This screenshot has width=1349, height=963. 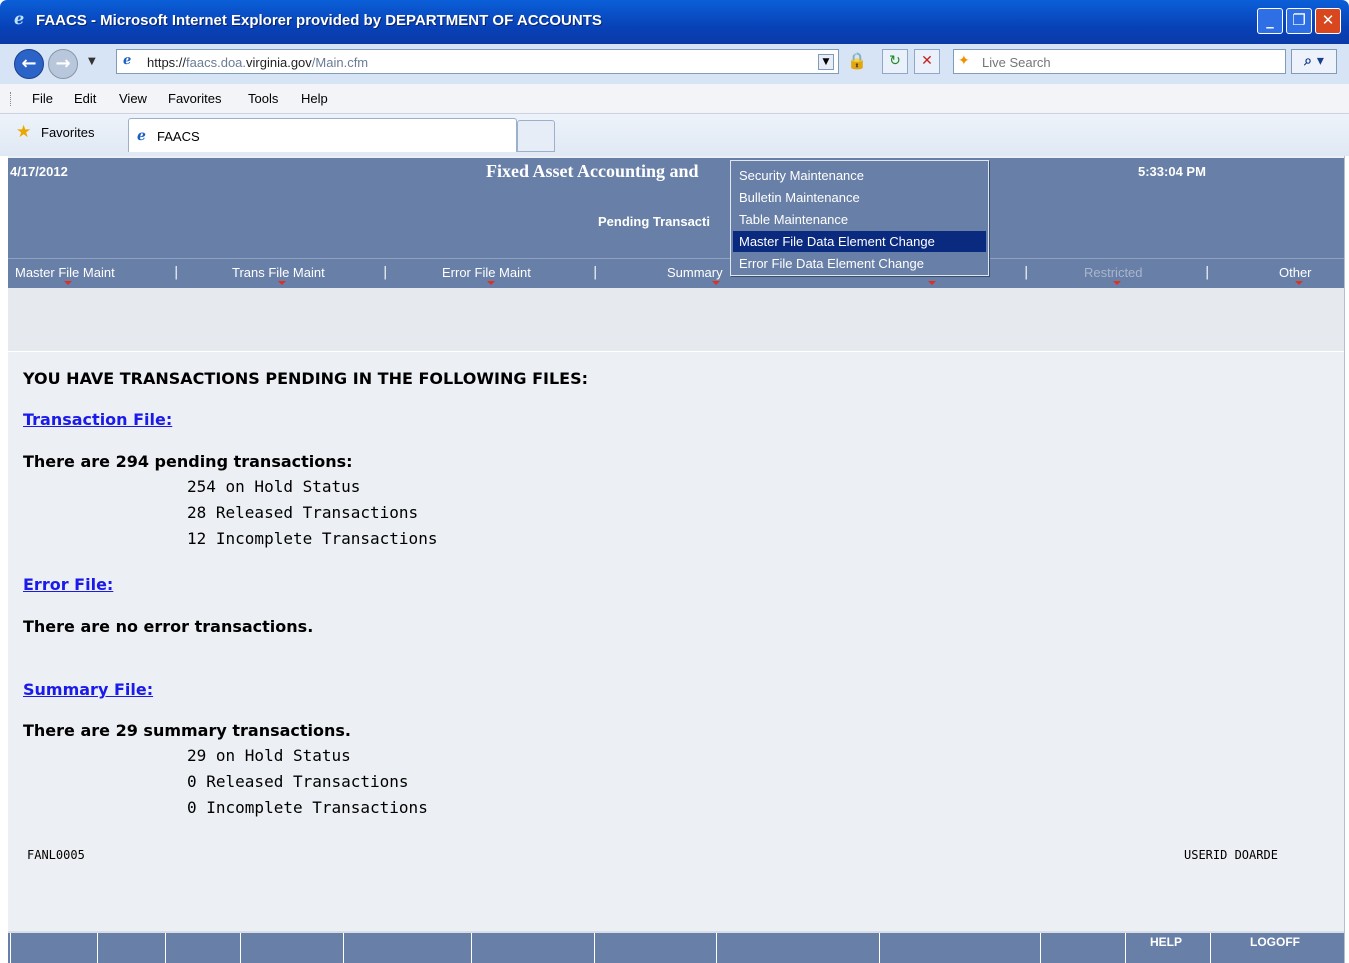 What do you see at coordinates (932, 283) in the screenshot?
I see `nav-caret-icon` at bounding box center [932, 283].